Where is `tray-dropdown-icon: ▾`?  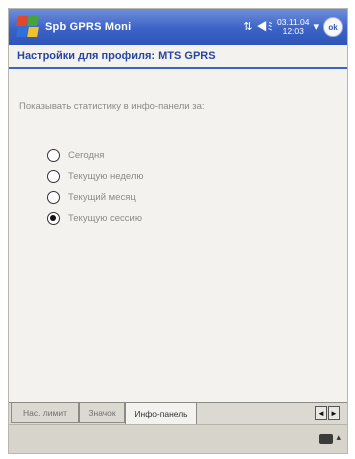 tray-dropdown-icon: ▾ is located at coordinates (316, 27).